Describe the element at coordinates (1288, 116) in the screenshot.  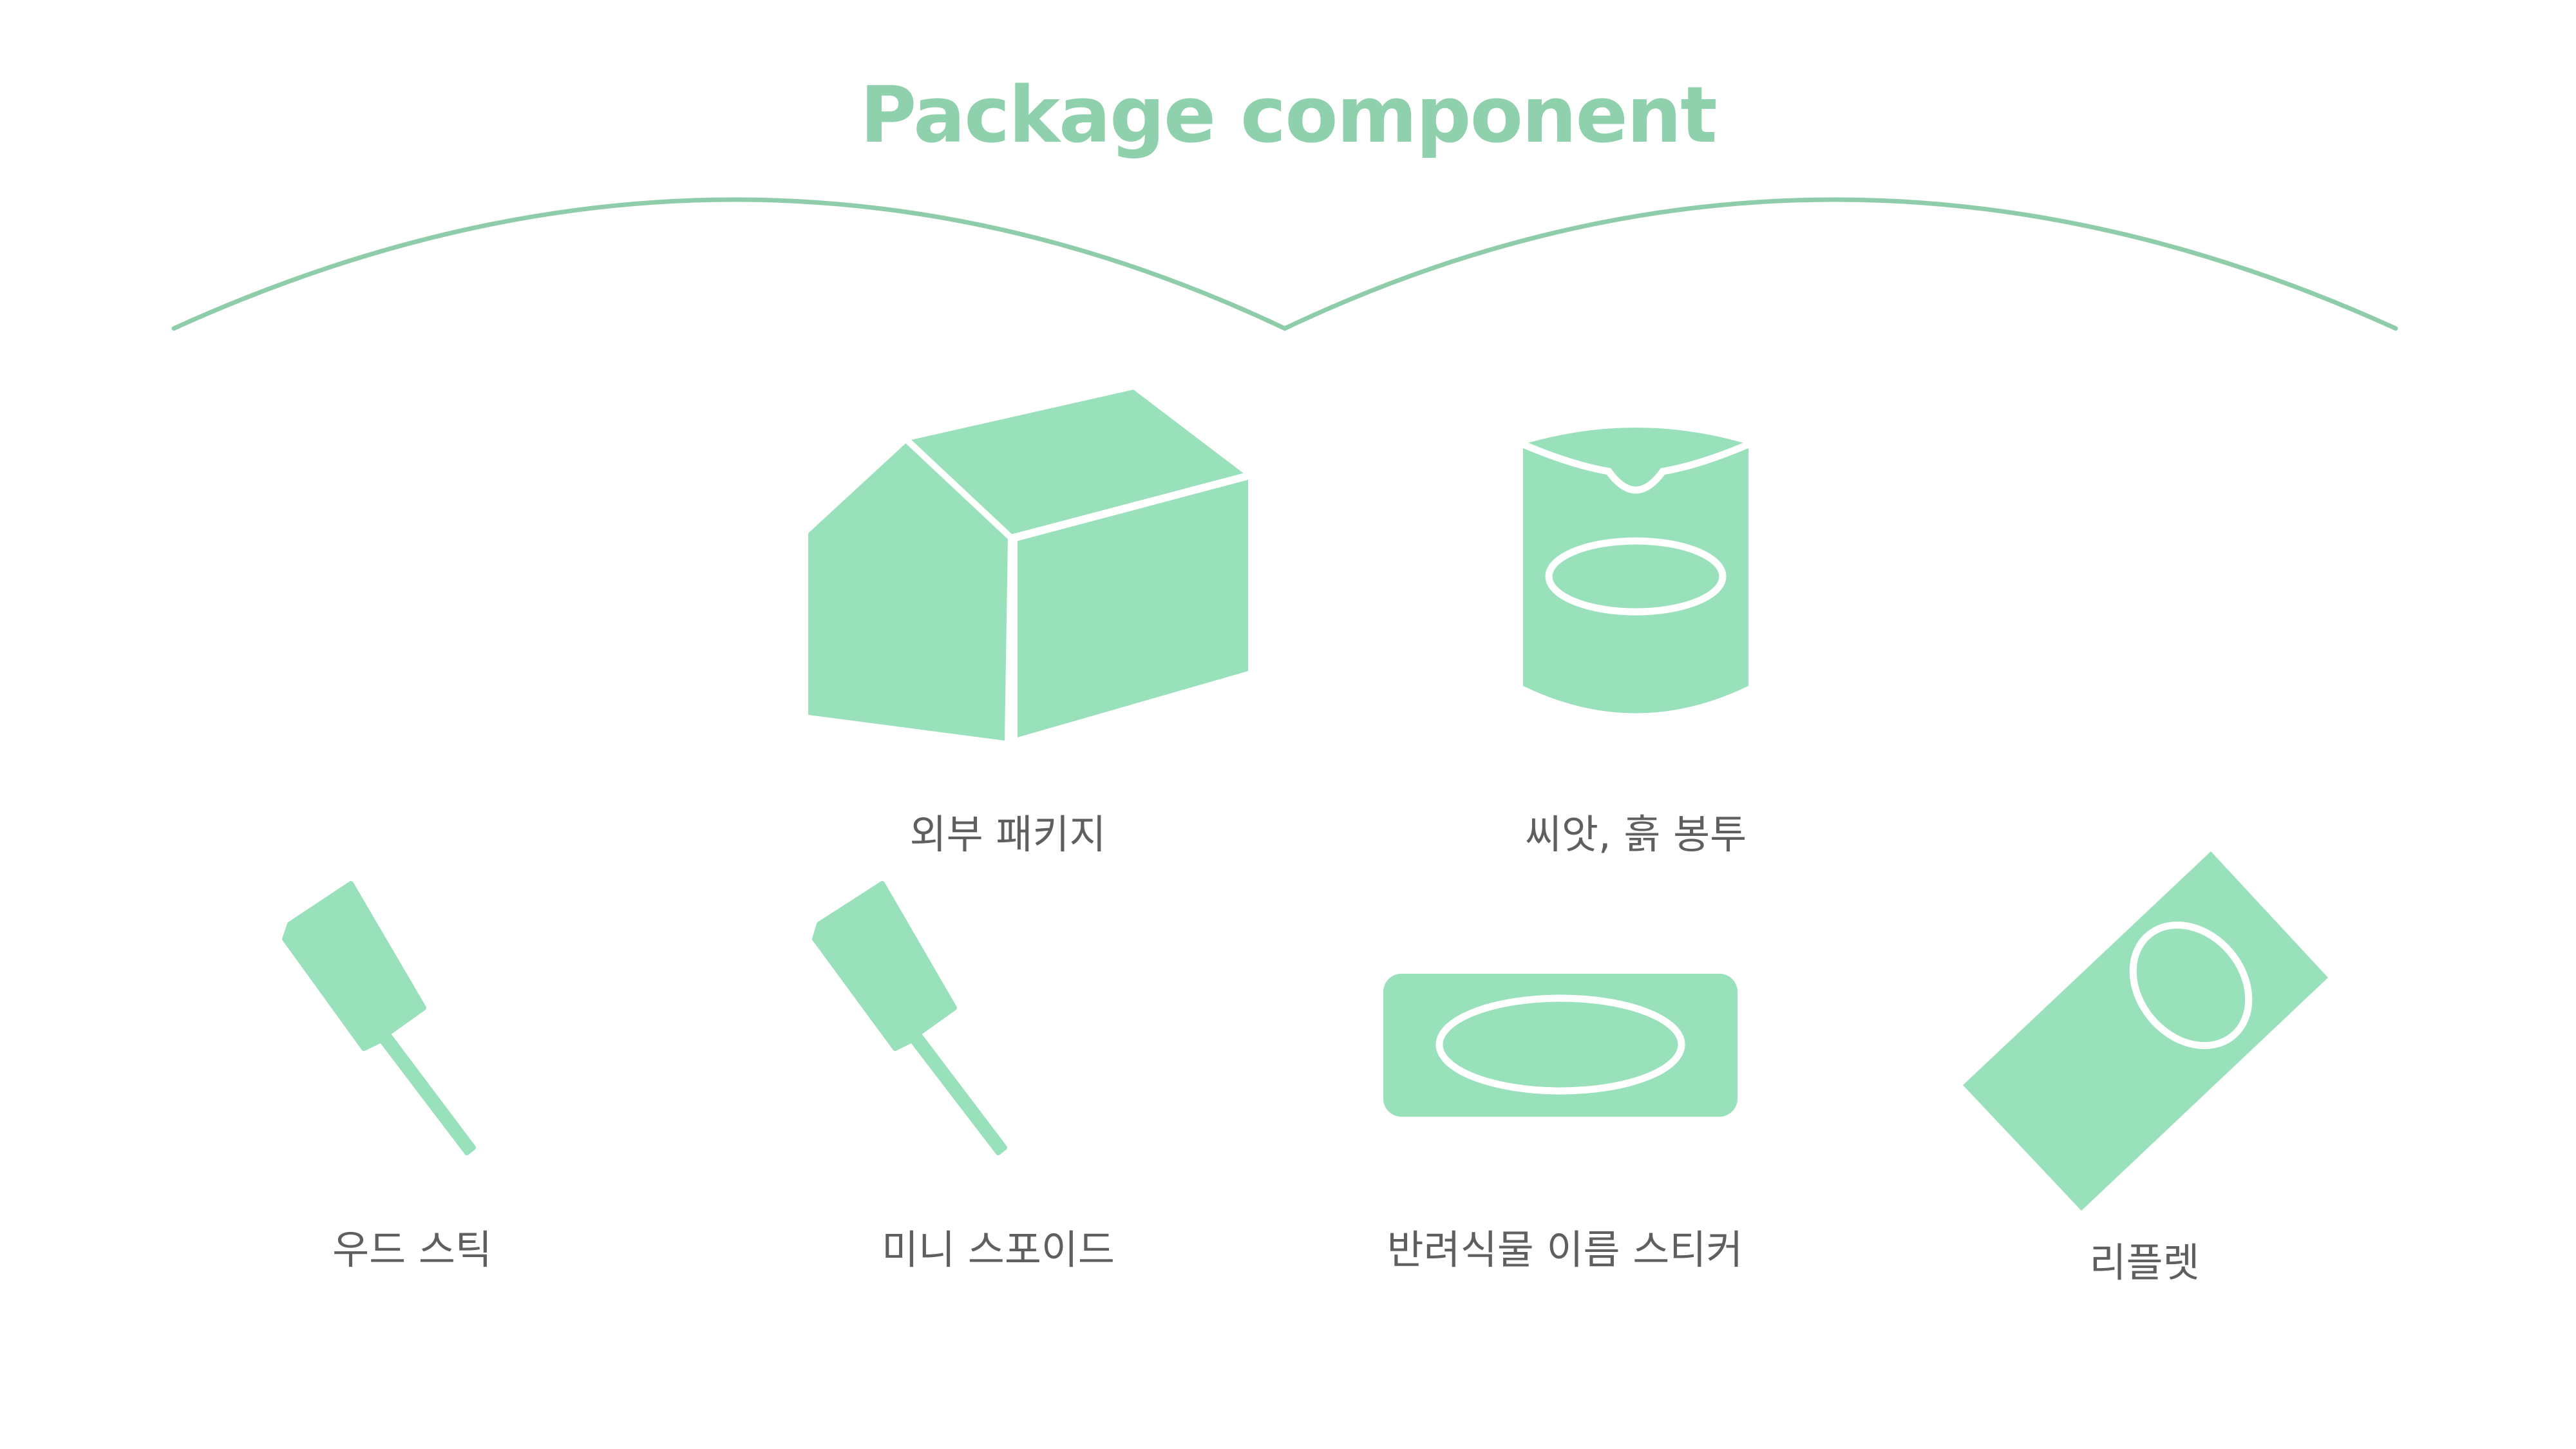
I see `page-title: Package component` at that location.